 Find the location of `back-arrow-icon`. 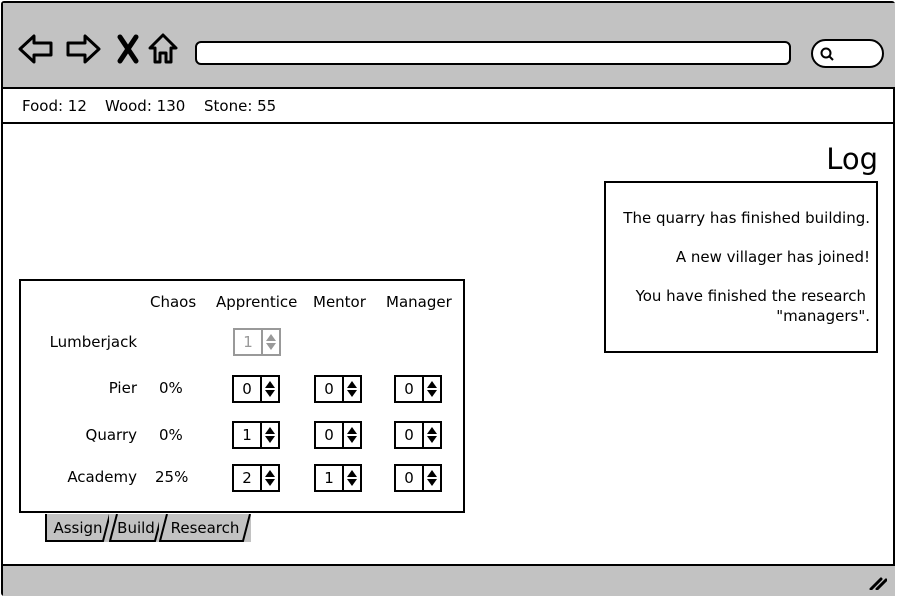

back-arrow-icon is located at coordinates (36, 49).